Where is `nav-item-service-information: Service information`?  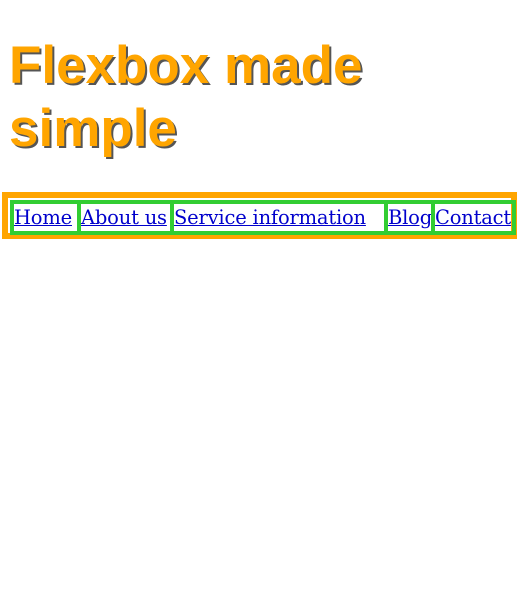 nav-item-service-information: Service information is located at coordinates (279, 217).